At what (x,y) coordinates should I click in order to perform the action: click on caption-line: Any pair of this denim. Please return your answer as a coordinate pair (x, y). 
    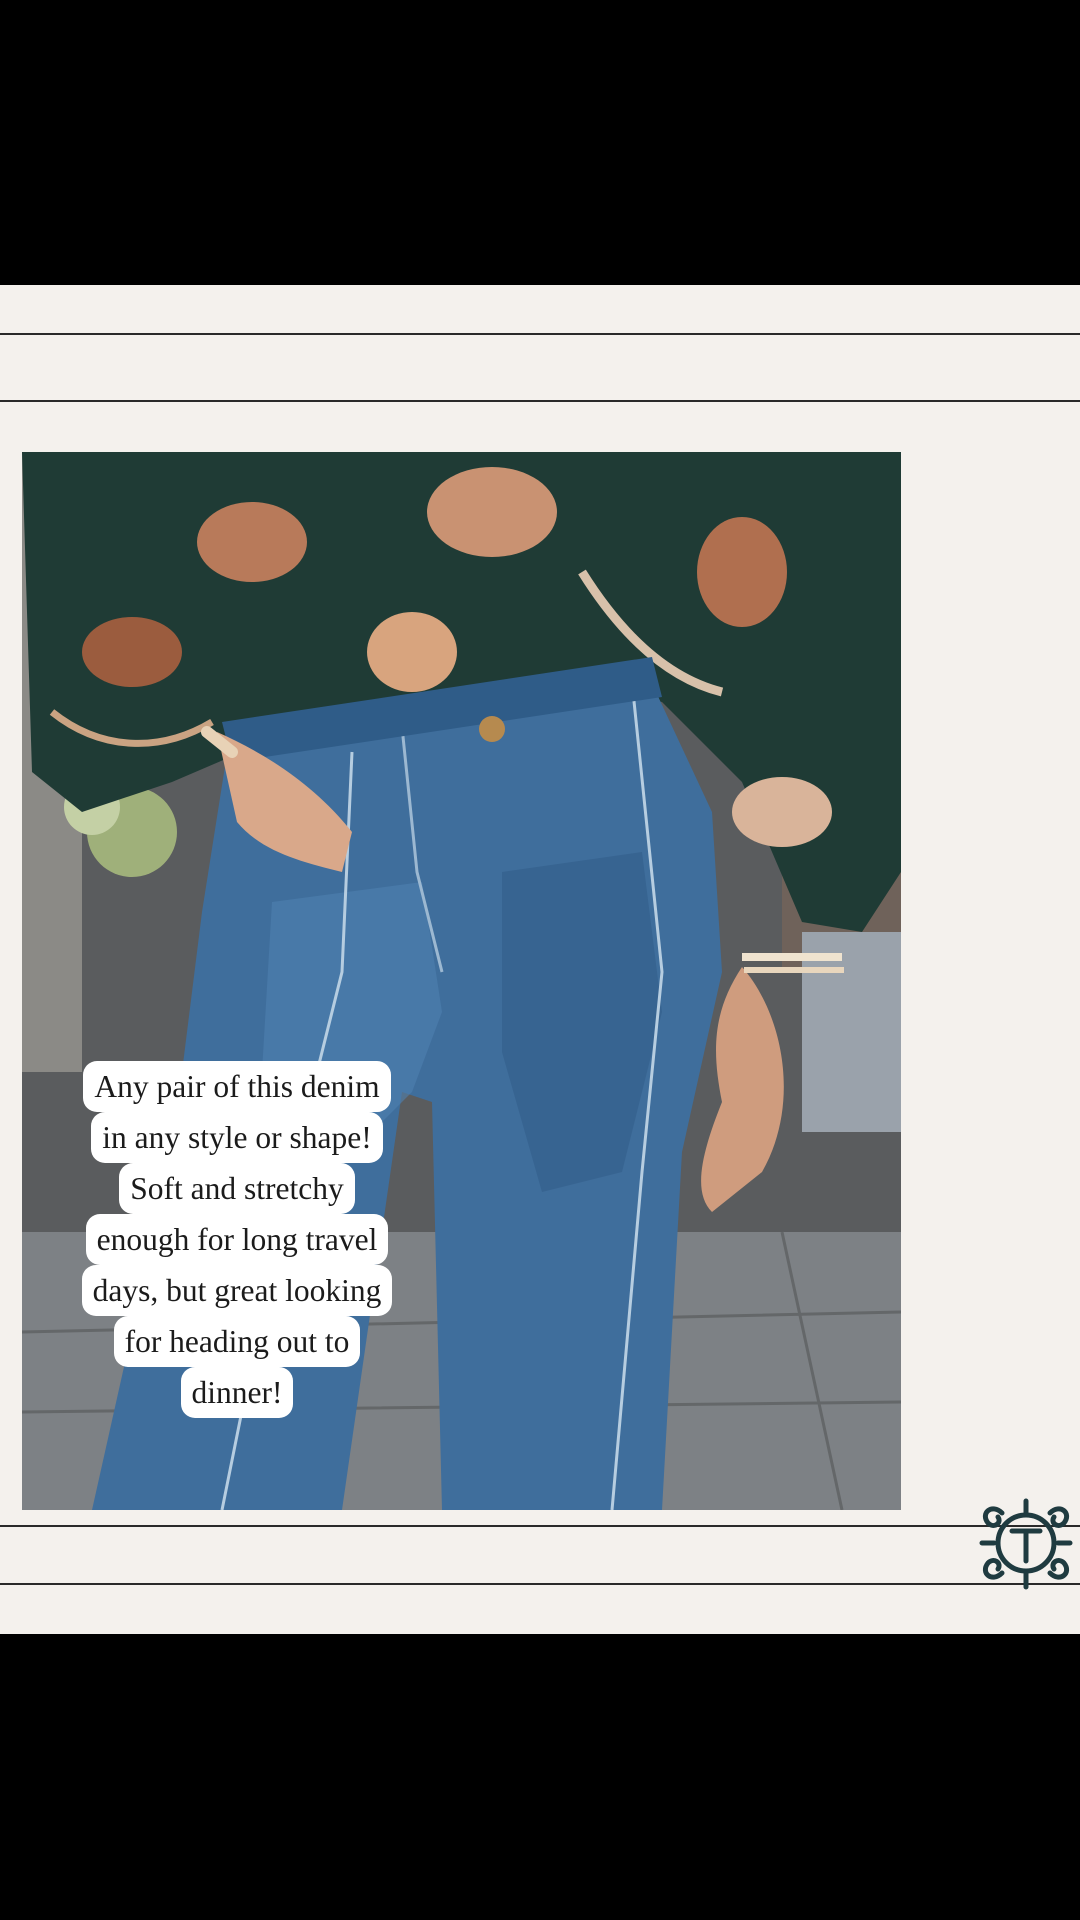
    Looking at the image, I should click on (237, 1086).